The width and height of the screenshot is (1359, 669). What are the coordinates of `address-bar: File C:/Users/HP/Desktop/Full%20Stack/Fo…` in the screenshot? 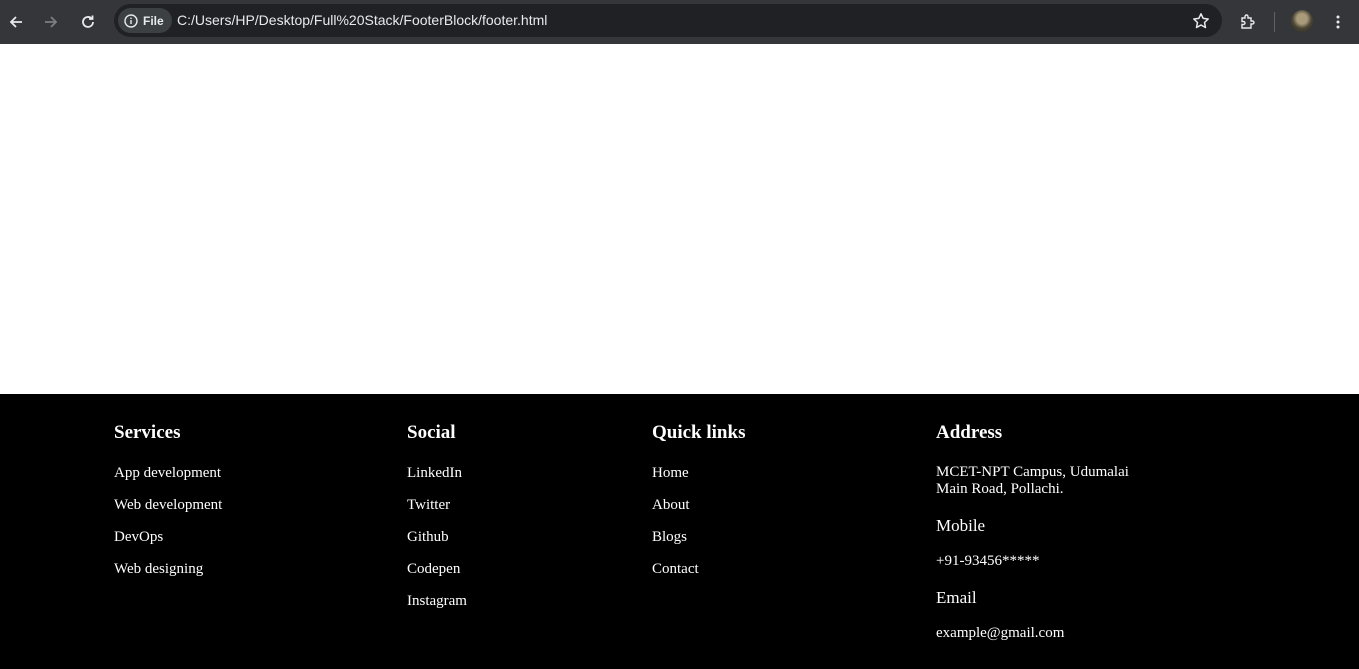 It's located at (668, 20).